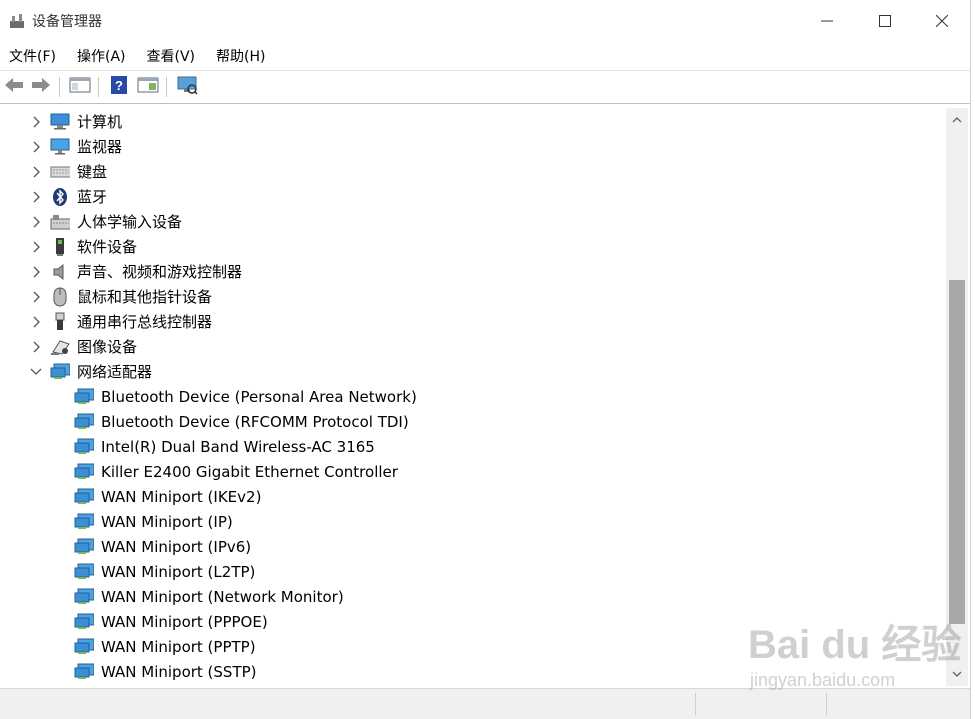 Image resolution: width=975 pixels, height=719 pixels. I want to click on tree-label: Killer E2400 Gigabit Ethernet Controller, so click(249, 471).